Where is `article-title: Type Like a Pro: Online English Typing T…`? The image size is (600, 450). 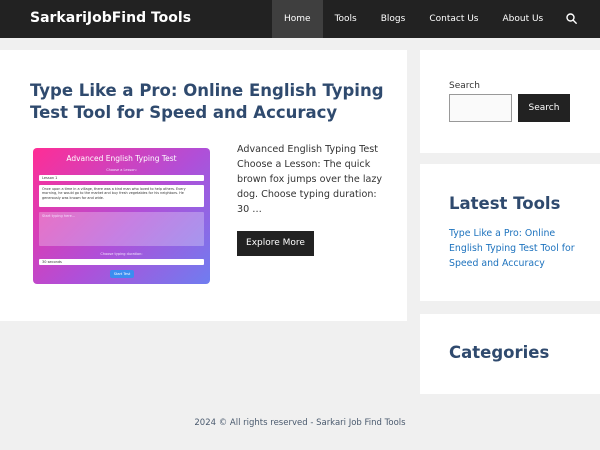 article-title: Type Like a Pro: Online English Typing T… is located at coordinates (207, 102).